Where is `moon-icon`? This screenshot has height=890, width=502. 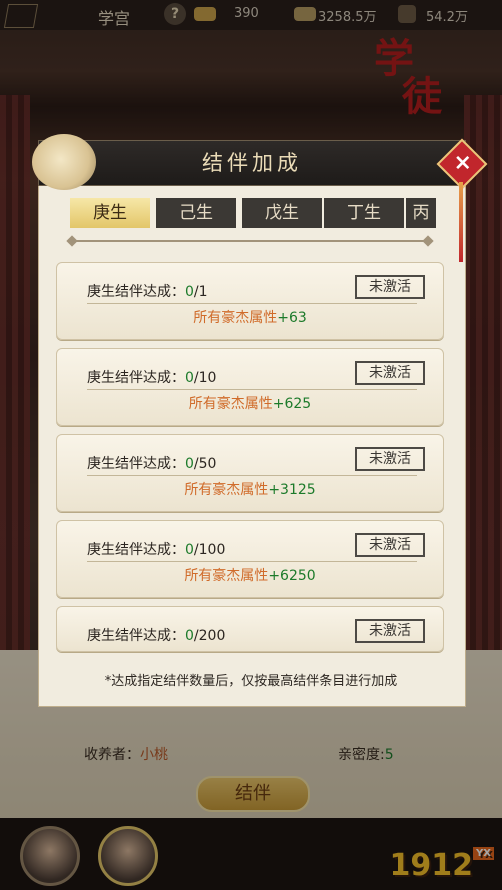
moon-icon is located at coordinates (64, 162).